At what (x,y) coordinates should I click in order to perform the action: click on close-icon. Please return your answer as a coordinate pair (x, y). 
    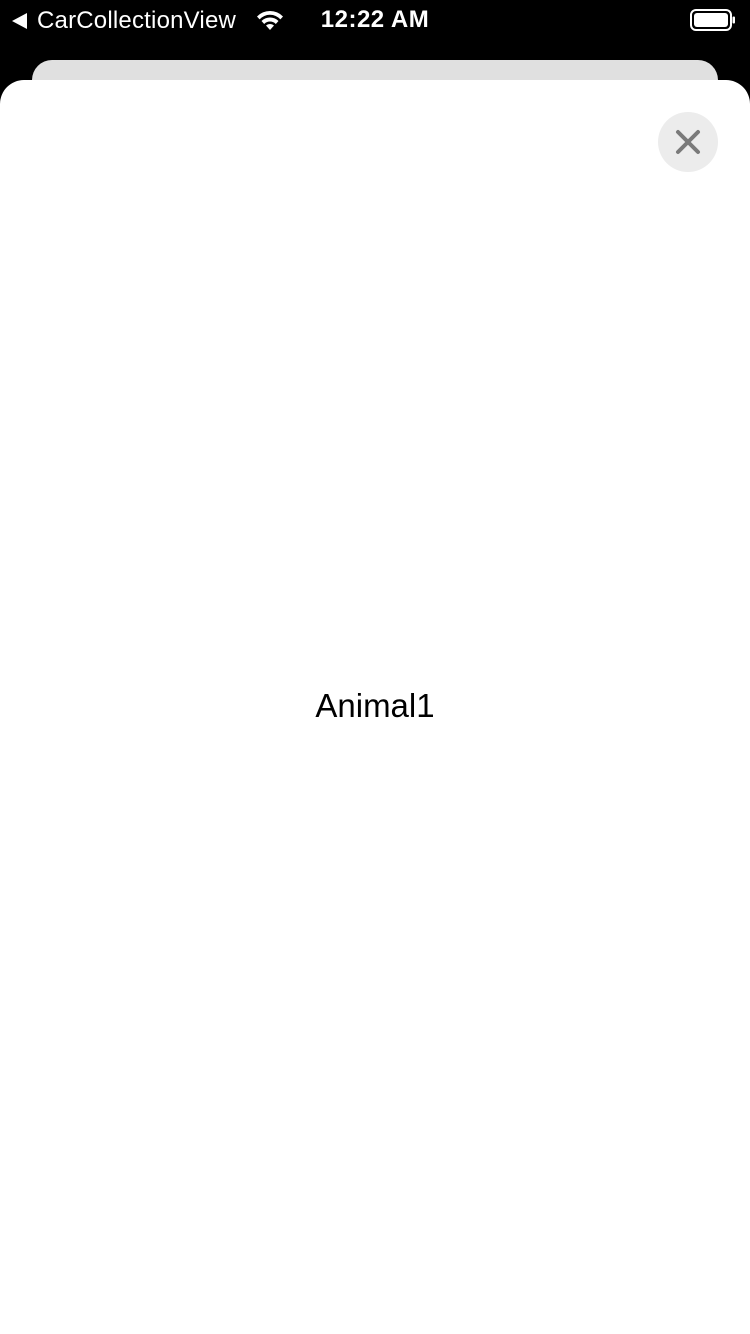
    Looking at the image, I should click on (688, 142).